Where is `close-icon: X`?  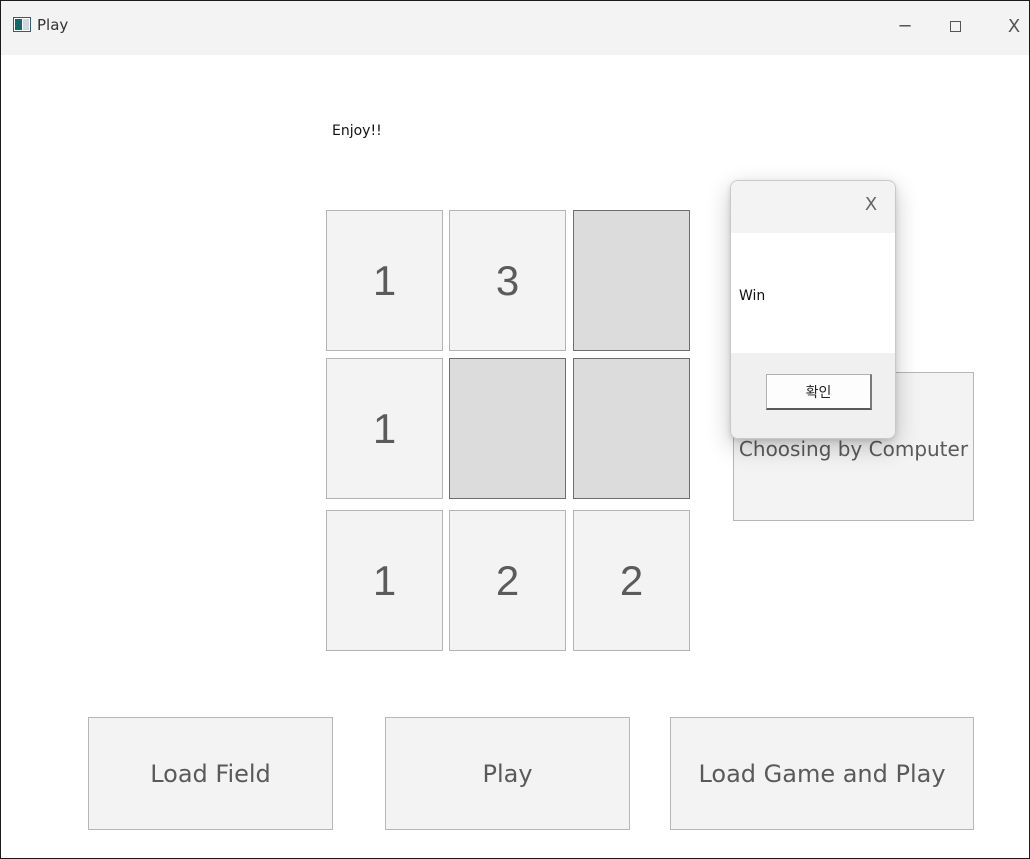 close-icon: X is located at coordinates (1014, 26).